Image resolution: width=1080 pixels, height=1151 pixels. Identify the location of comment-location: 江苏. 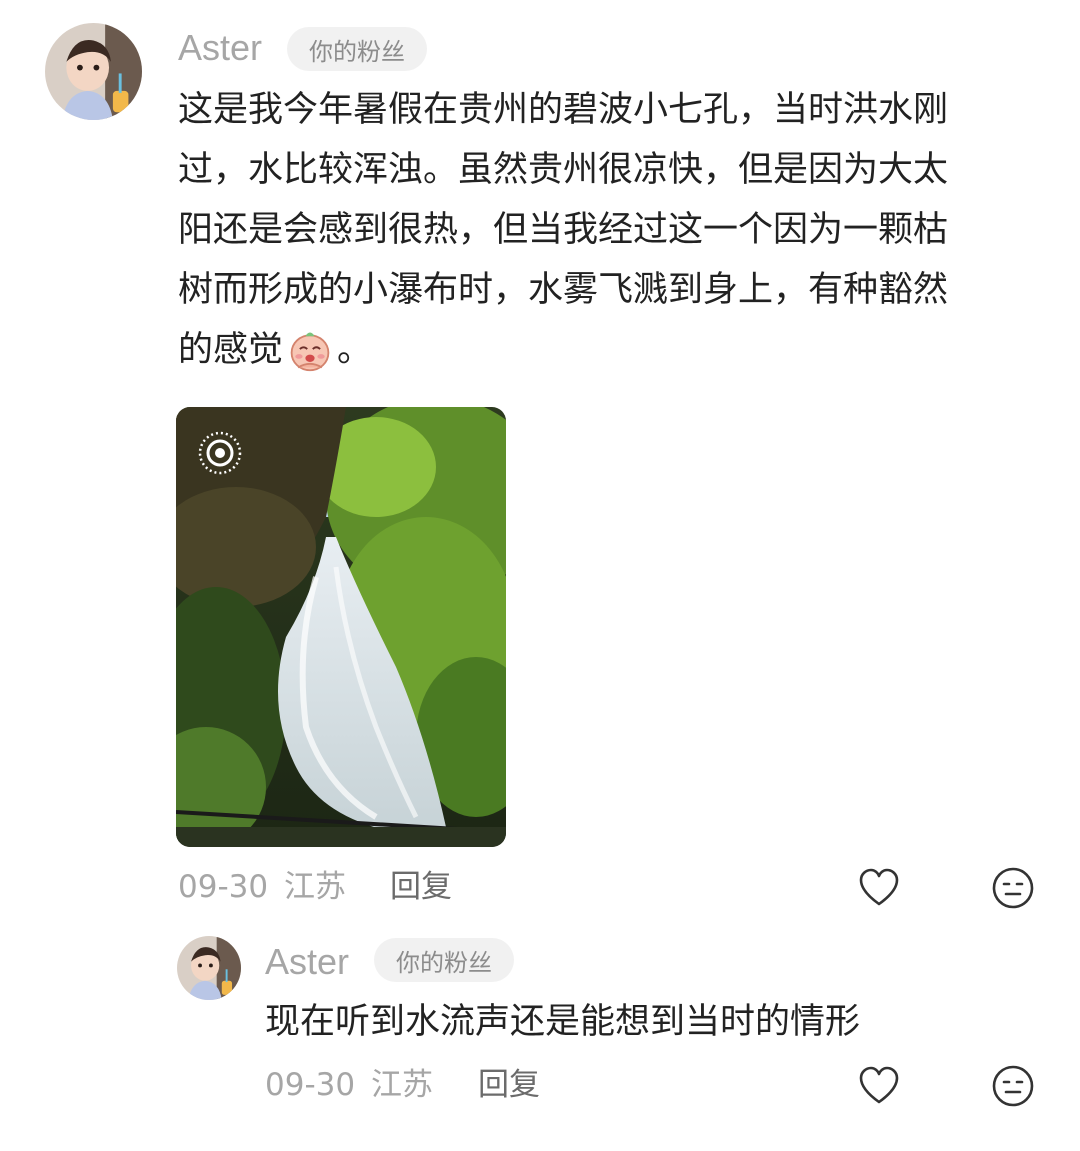
(314, 887).